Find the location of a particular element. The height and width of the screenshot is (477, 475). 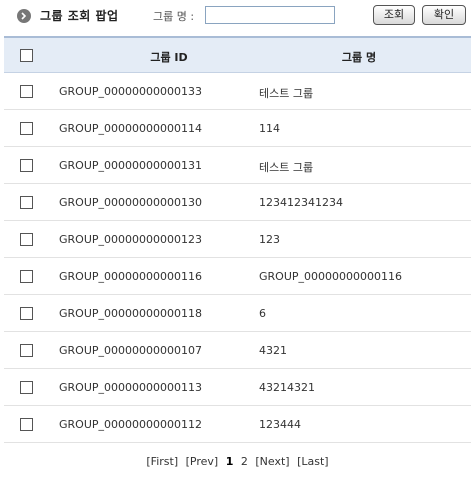

group-id-cell: GROUP_00000000000123 is located at coordinates (130, 239).